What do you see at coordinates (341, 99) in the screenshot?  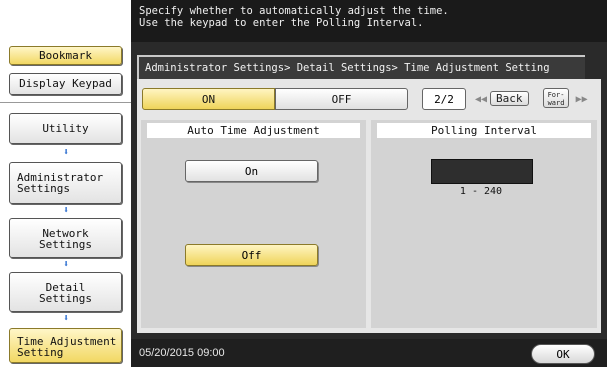 I see `off-toggle-button: OFF` at bounding box center [341, 99].